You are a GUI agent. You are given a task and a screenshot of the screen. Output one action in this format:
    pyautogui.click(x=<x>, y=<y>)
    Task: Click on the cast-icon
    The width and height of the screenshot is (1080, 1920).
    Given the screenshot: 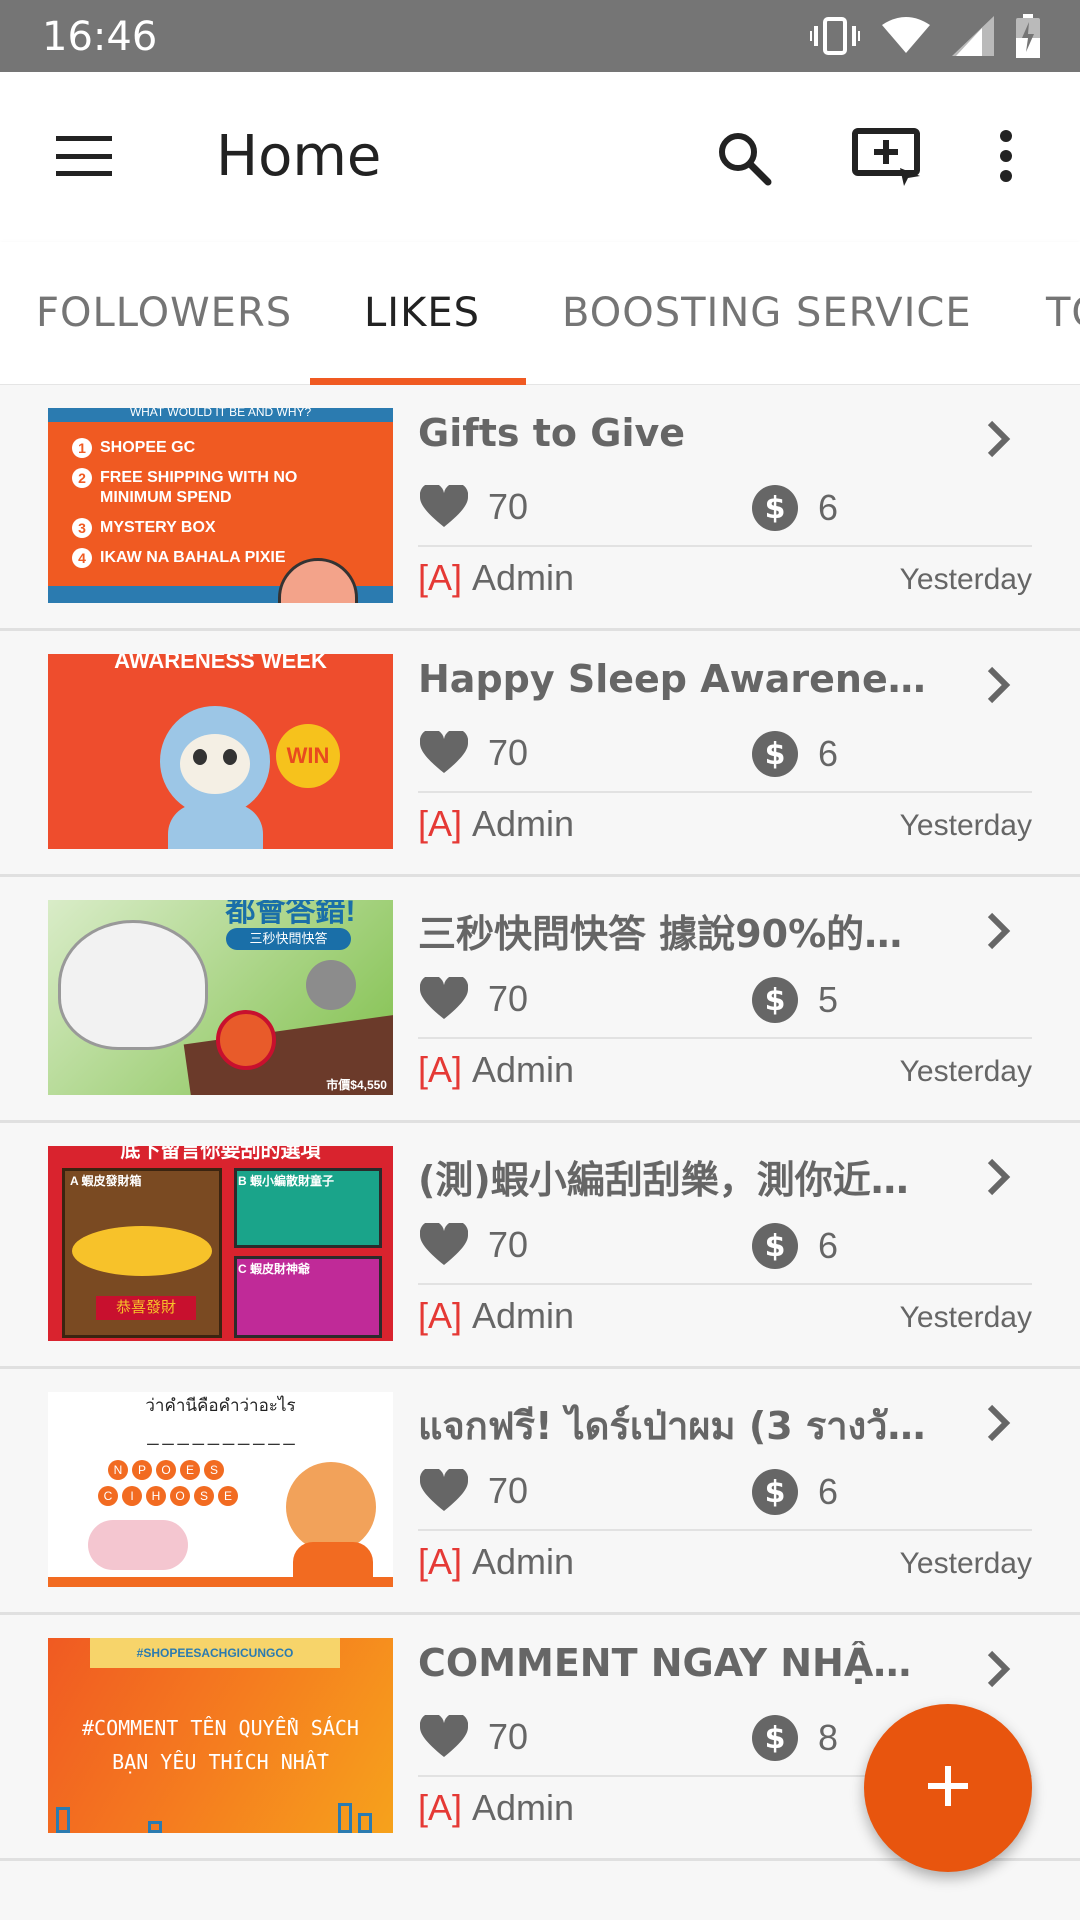 What is the action you would take?
    pyautogui.click(x=888, y=159)
    